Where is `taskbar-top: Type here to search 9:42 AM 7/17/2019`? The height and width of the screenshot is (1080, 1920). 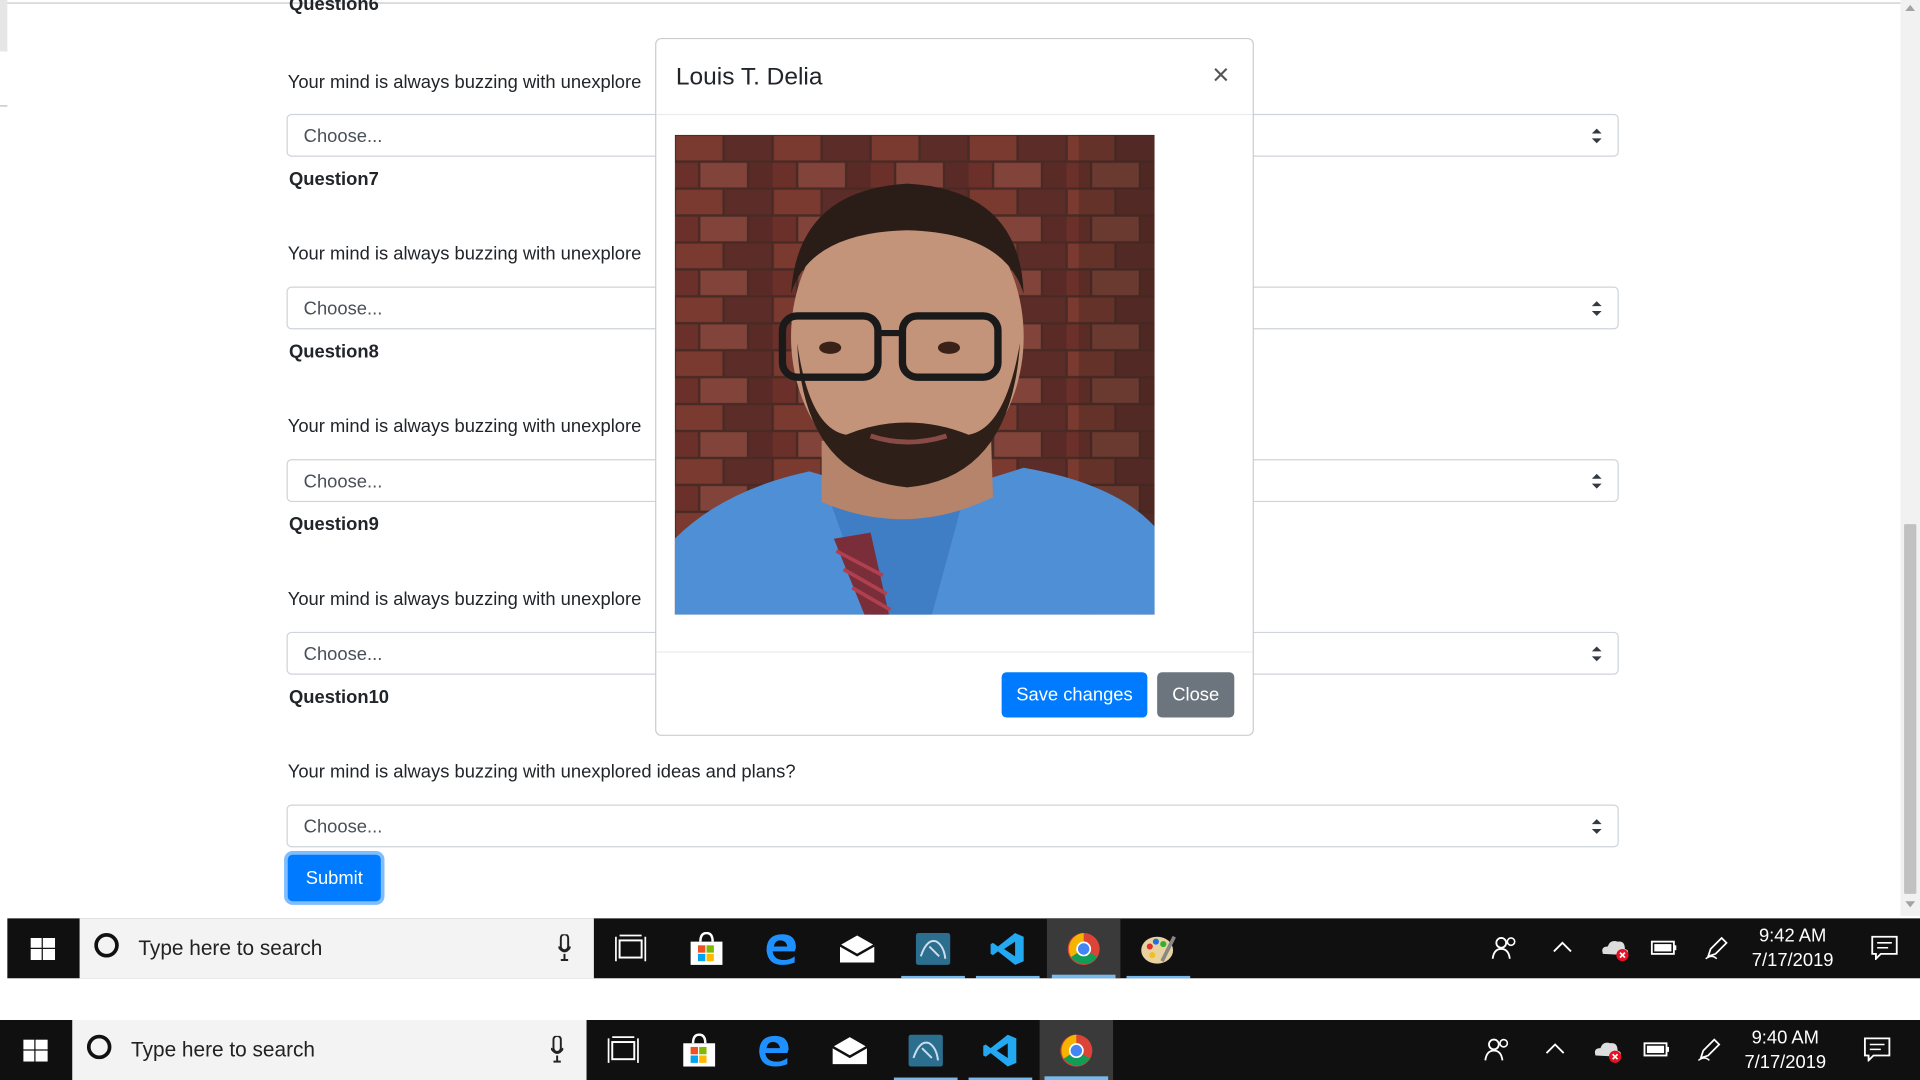 taskbar-top: Type here to search 9:42 AM 7/17/2019 is located at coordinates (963, 948).